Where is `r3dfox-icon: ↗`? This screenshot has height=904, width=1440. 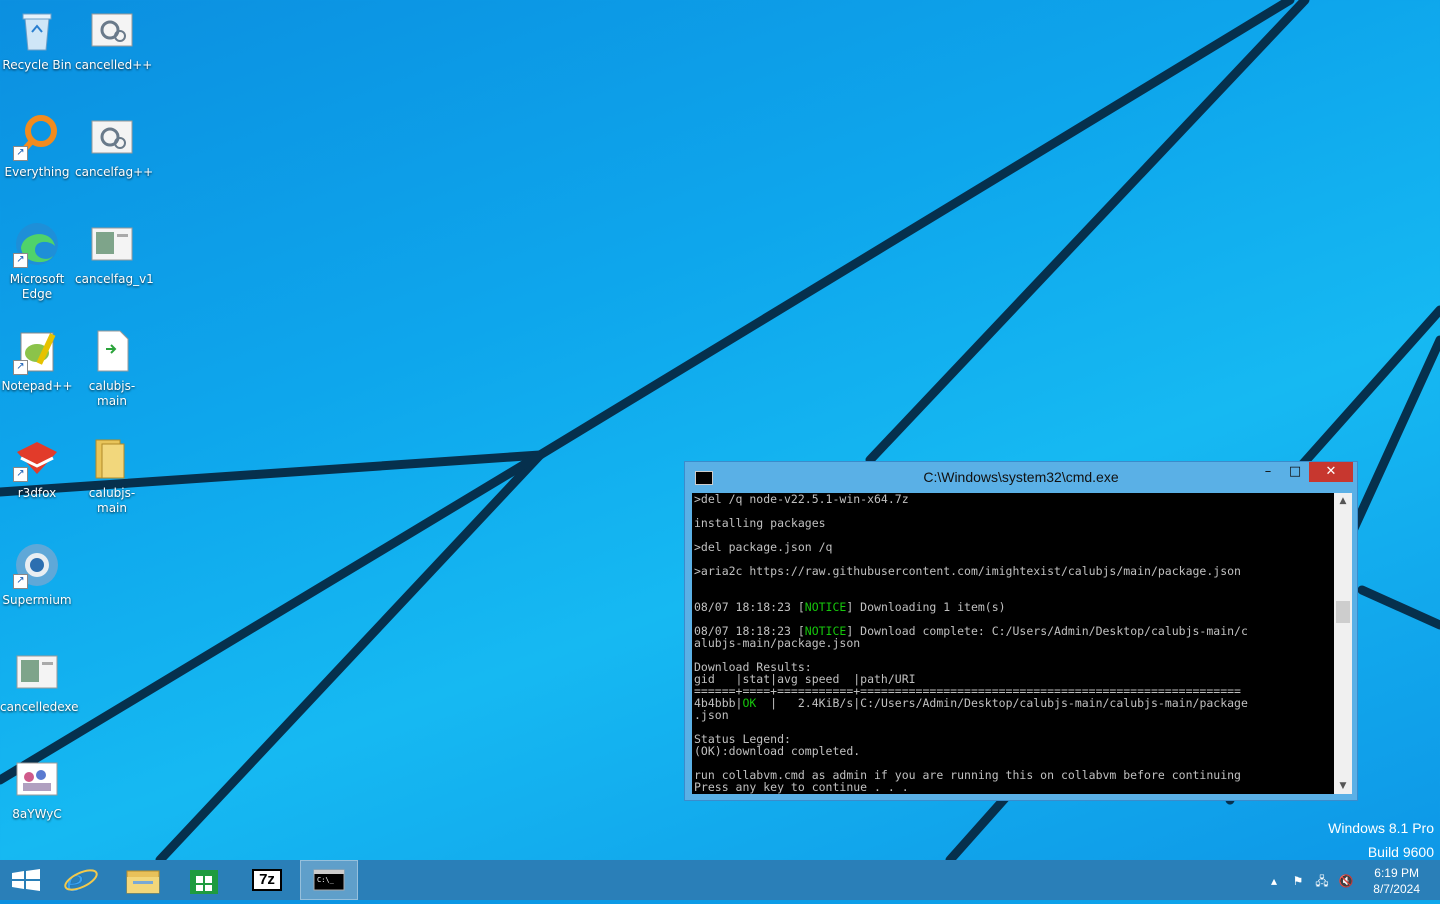
r3dfox-icon: ↗ is located at coordinates (37, 458).